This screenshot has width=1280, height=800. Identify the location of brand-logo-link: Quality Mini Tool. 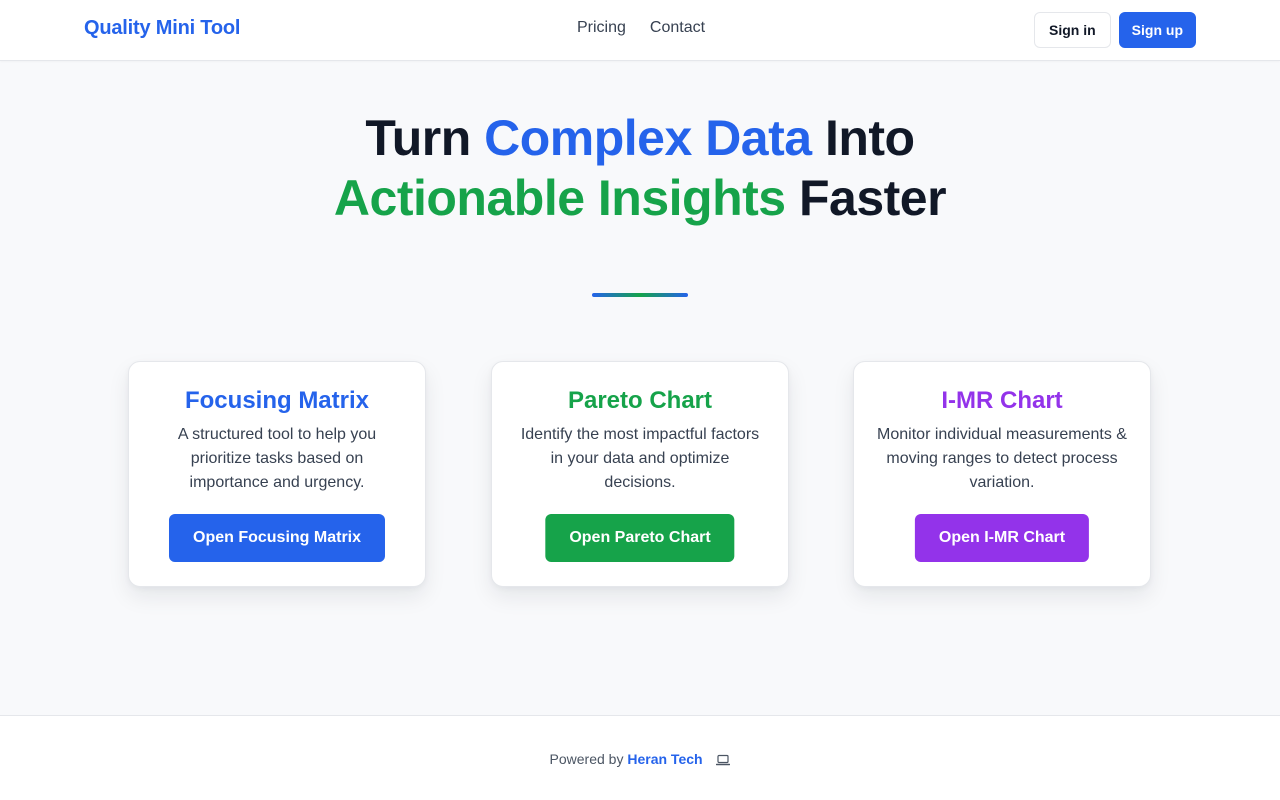
(162, 28).